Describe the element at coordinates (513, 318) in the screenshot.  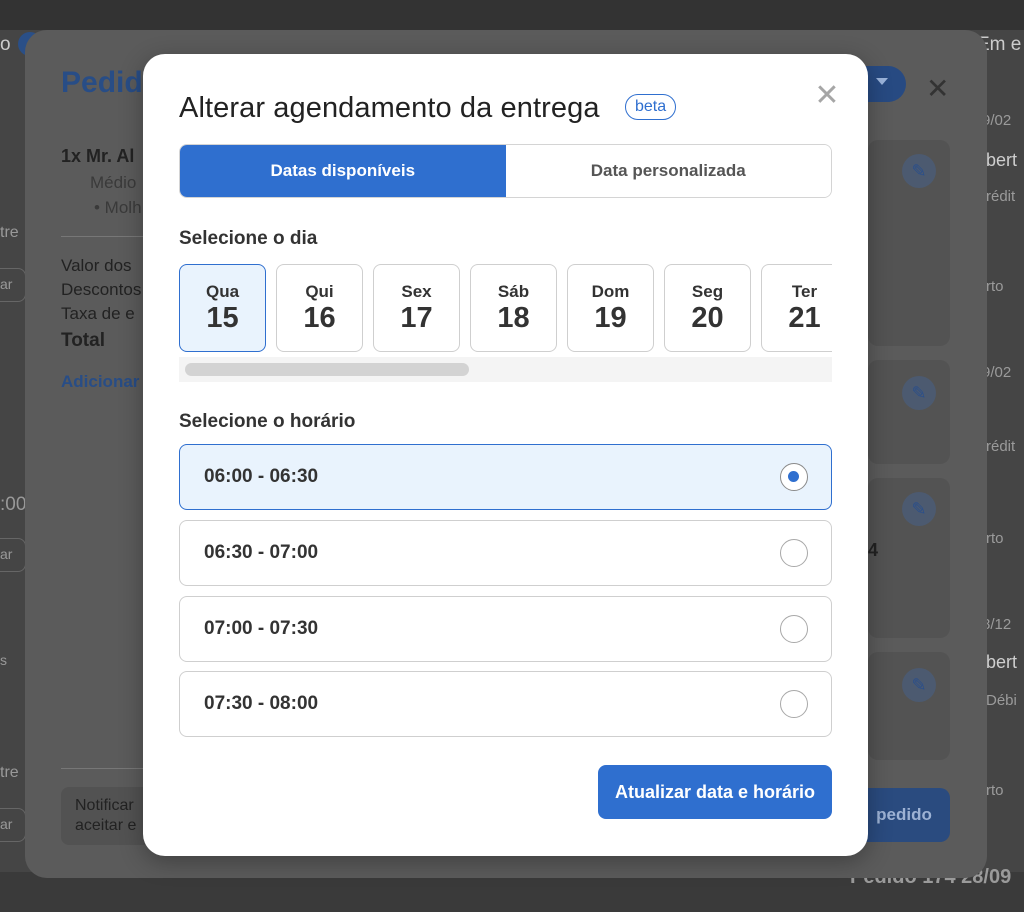
I see `day-number: 18` at that location.